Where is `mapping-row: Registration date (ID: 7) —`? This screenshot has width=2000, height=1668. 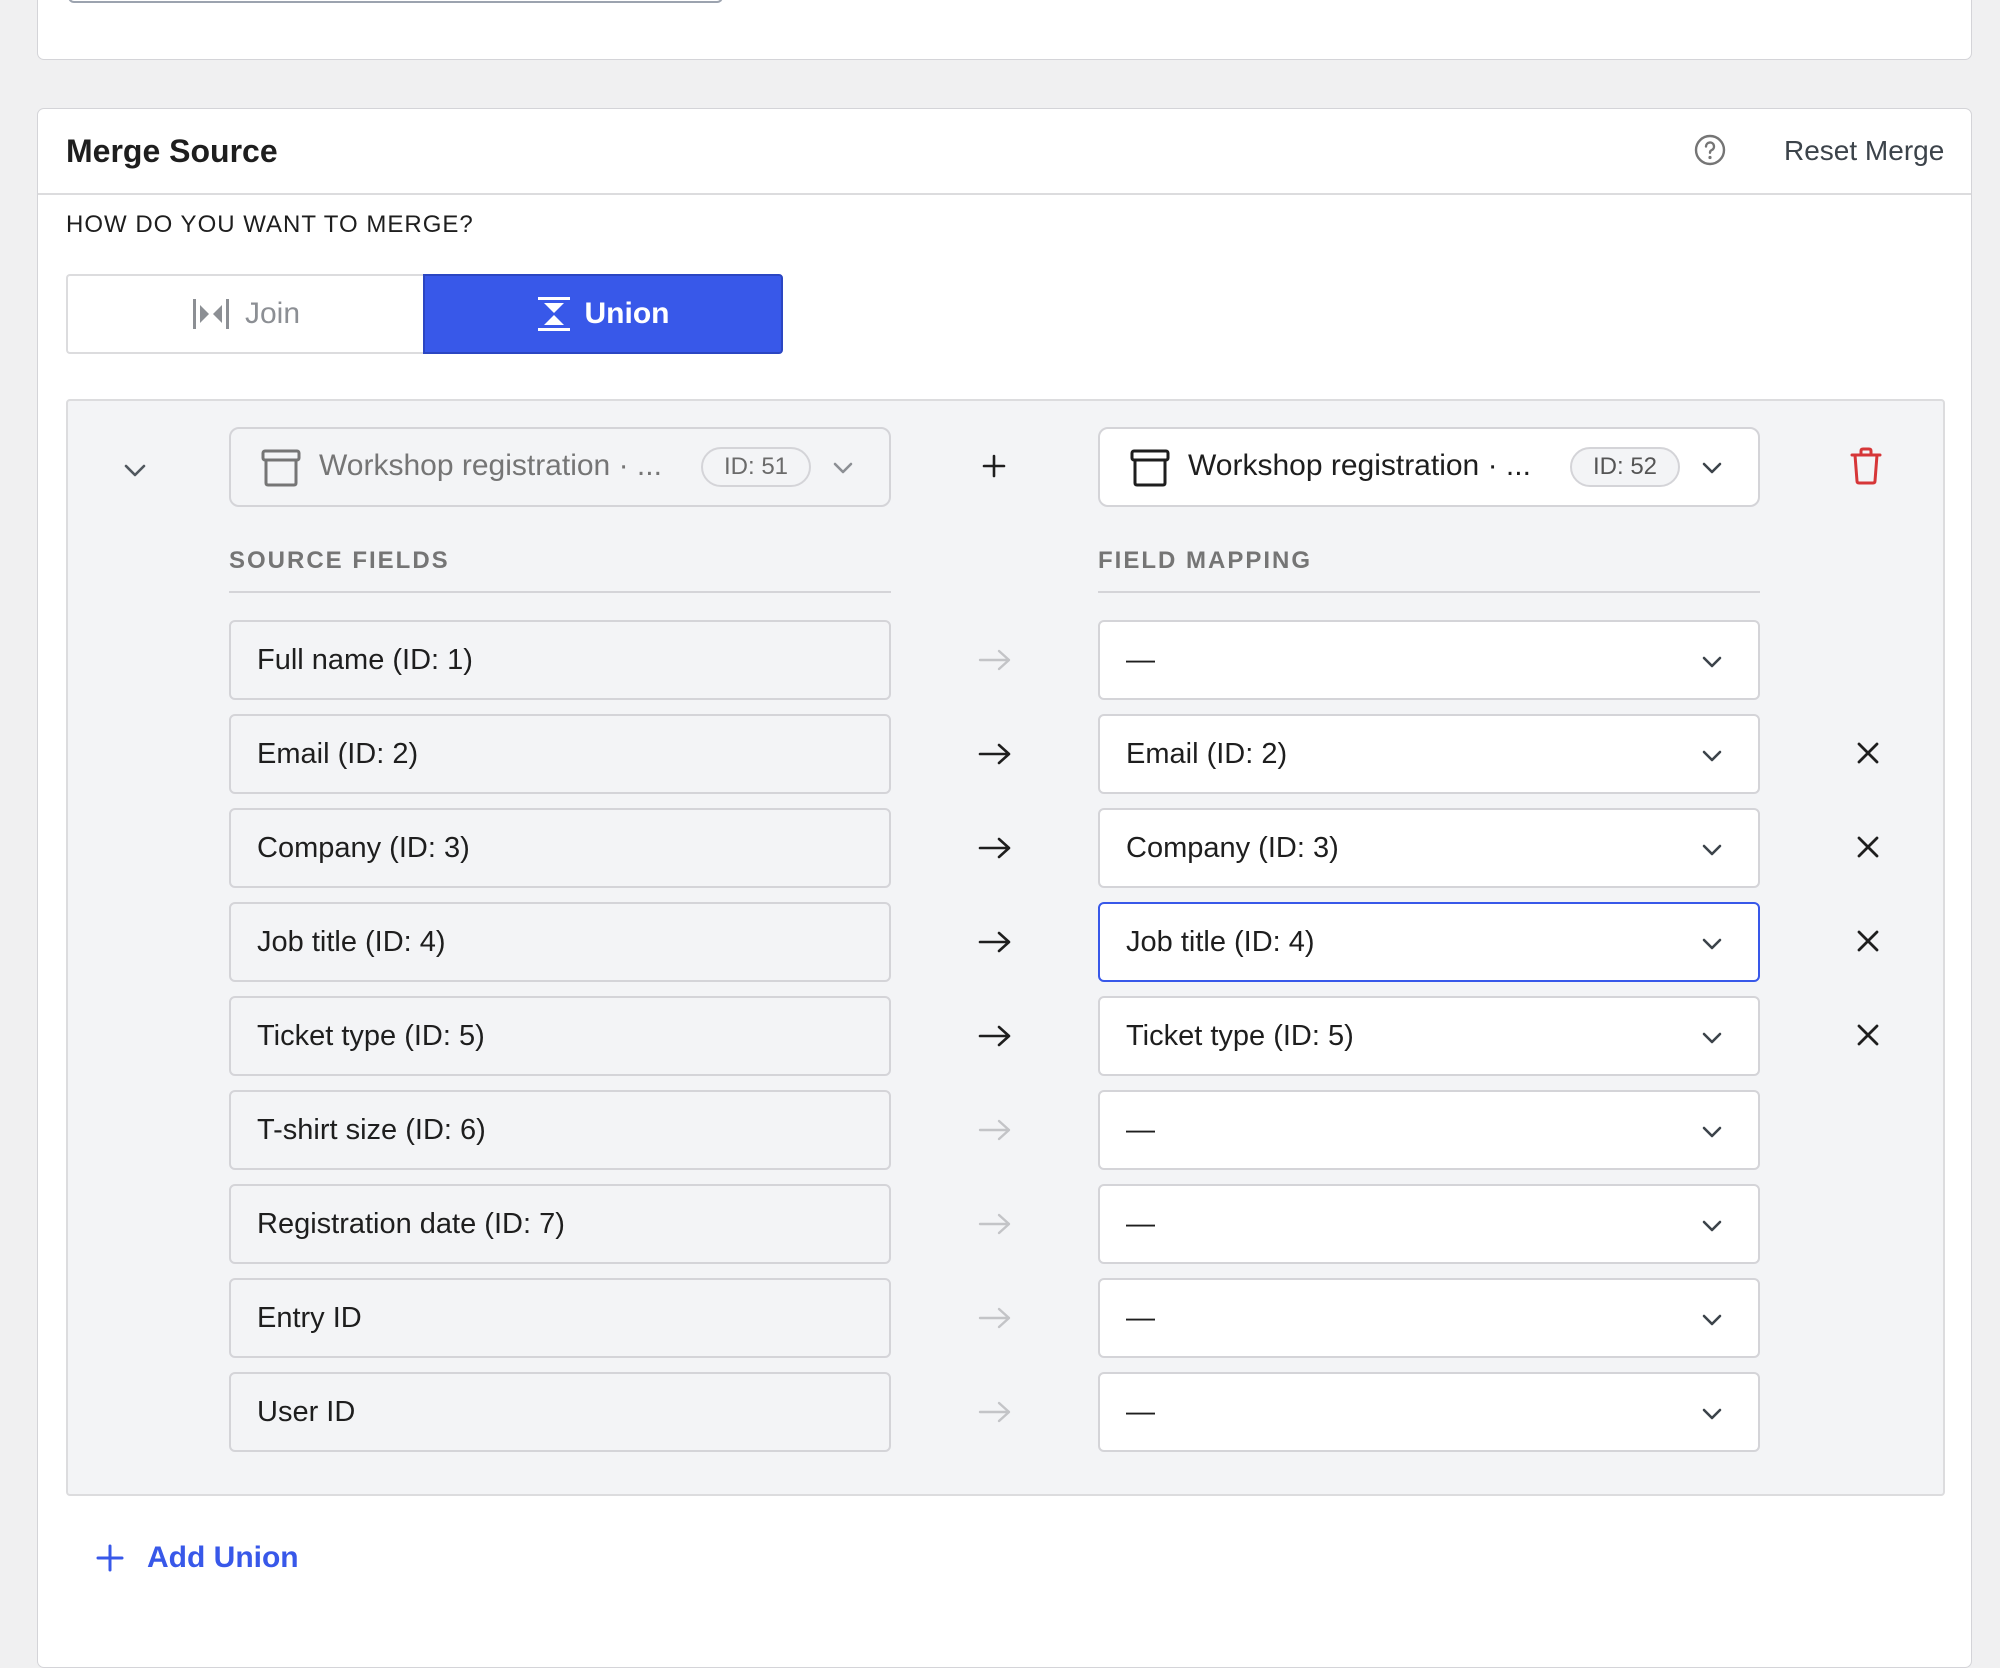
mapping-row: Registration date (ID: 7) — is located at coordinates (1005, 1224).